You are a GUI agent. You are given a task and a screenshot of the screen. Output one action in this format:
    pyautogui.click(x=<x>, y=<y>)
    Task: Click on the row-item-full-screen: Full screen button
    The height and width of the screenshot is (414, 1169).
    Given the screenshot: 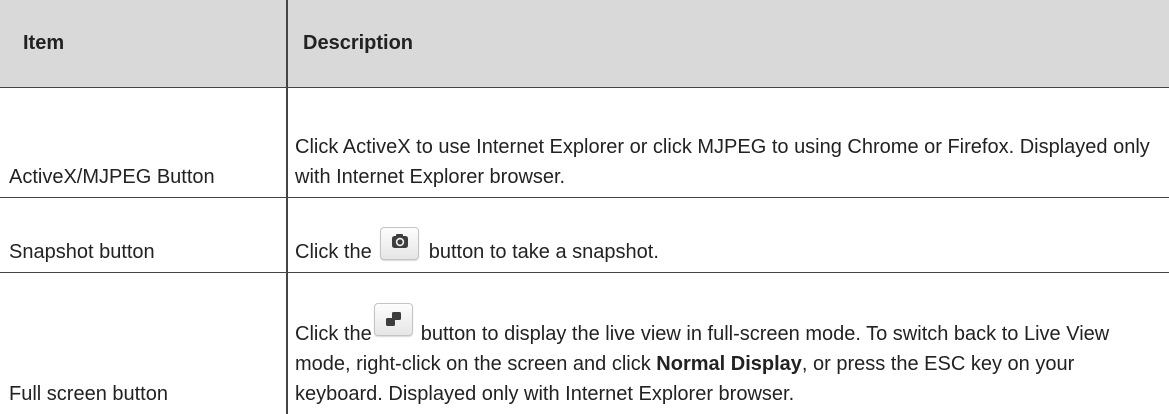 What is the action you would take?
    pyautogui.click(x=143, y=343)
    